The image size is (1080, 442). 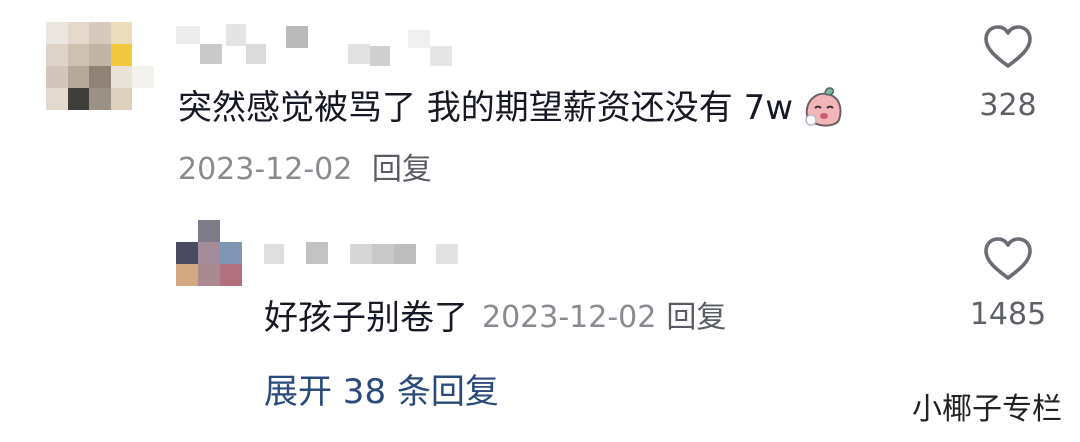 I want to click on username-obscured, so click(x=314, y=44).